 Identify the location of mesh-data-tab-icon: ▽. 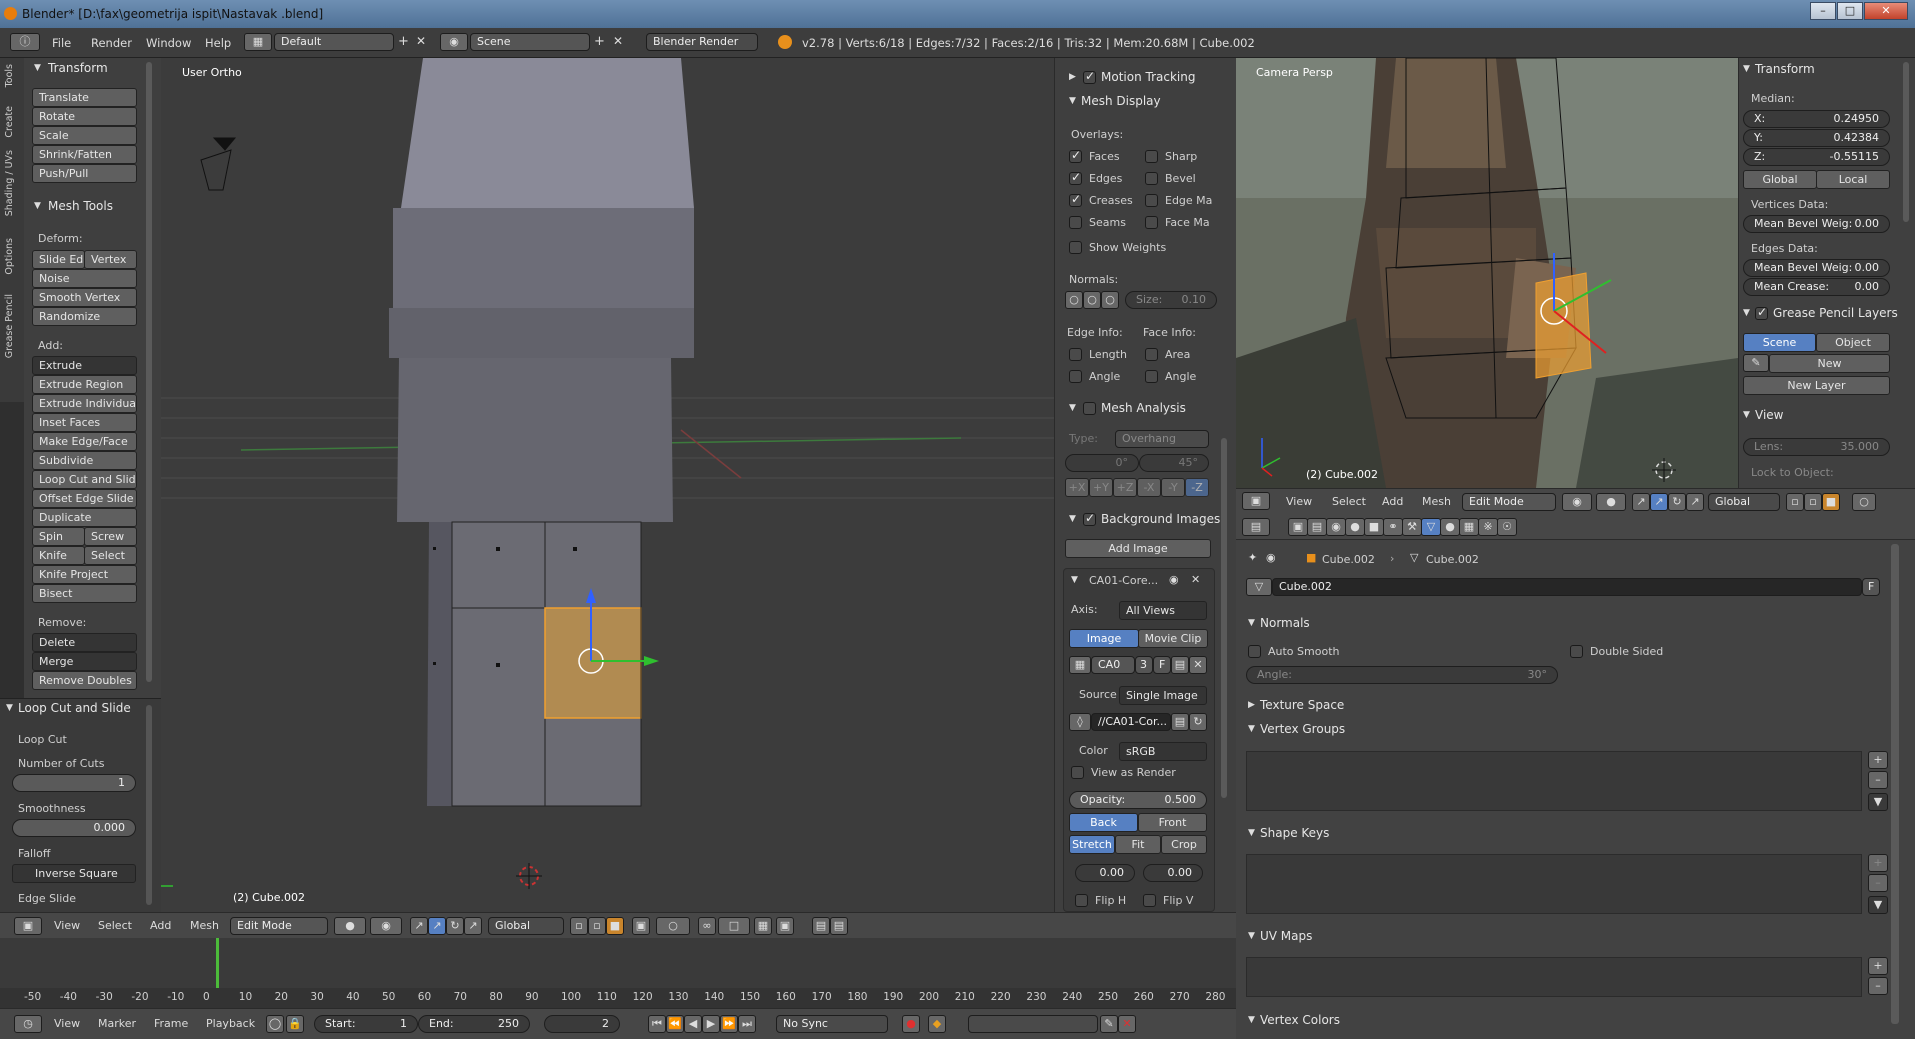
(1431, 527).